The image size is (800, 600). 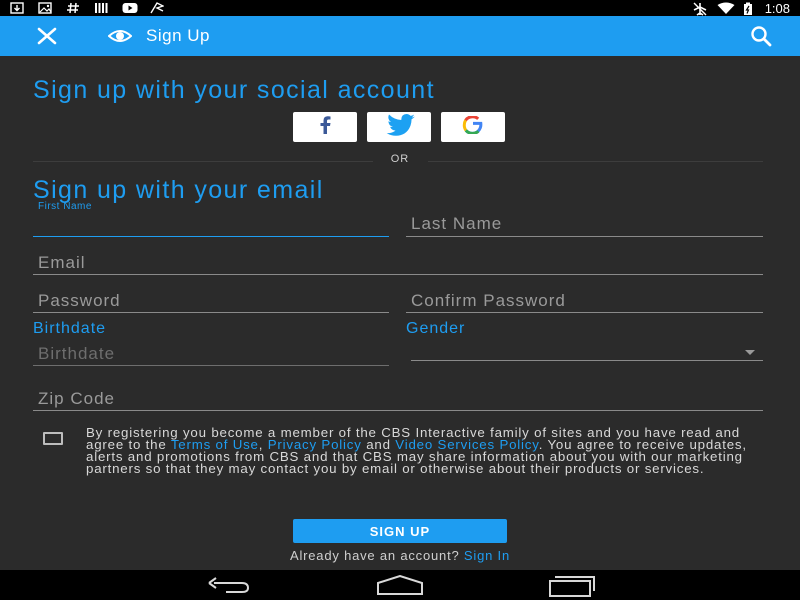 What do you see at coordinates (584, 312) in the screenshot?
I see `confirm-password-underline` at bounding box center [584, 312].